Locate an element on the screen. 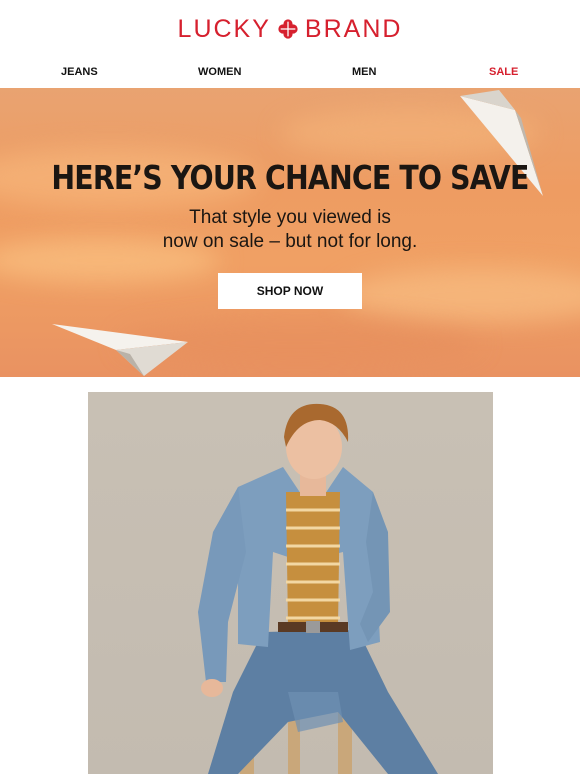 This screenshot has height=774, width=580. hero-title: HERE’S YOUR CHANCE TO SAVE is located at coordinates (290, 177).